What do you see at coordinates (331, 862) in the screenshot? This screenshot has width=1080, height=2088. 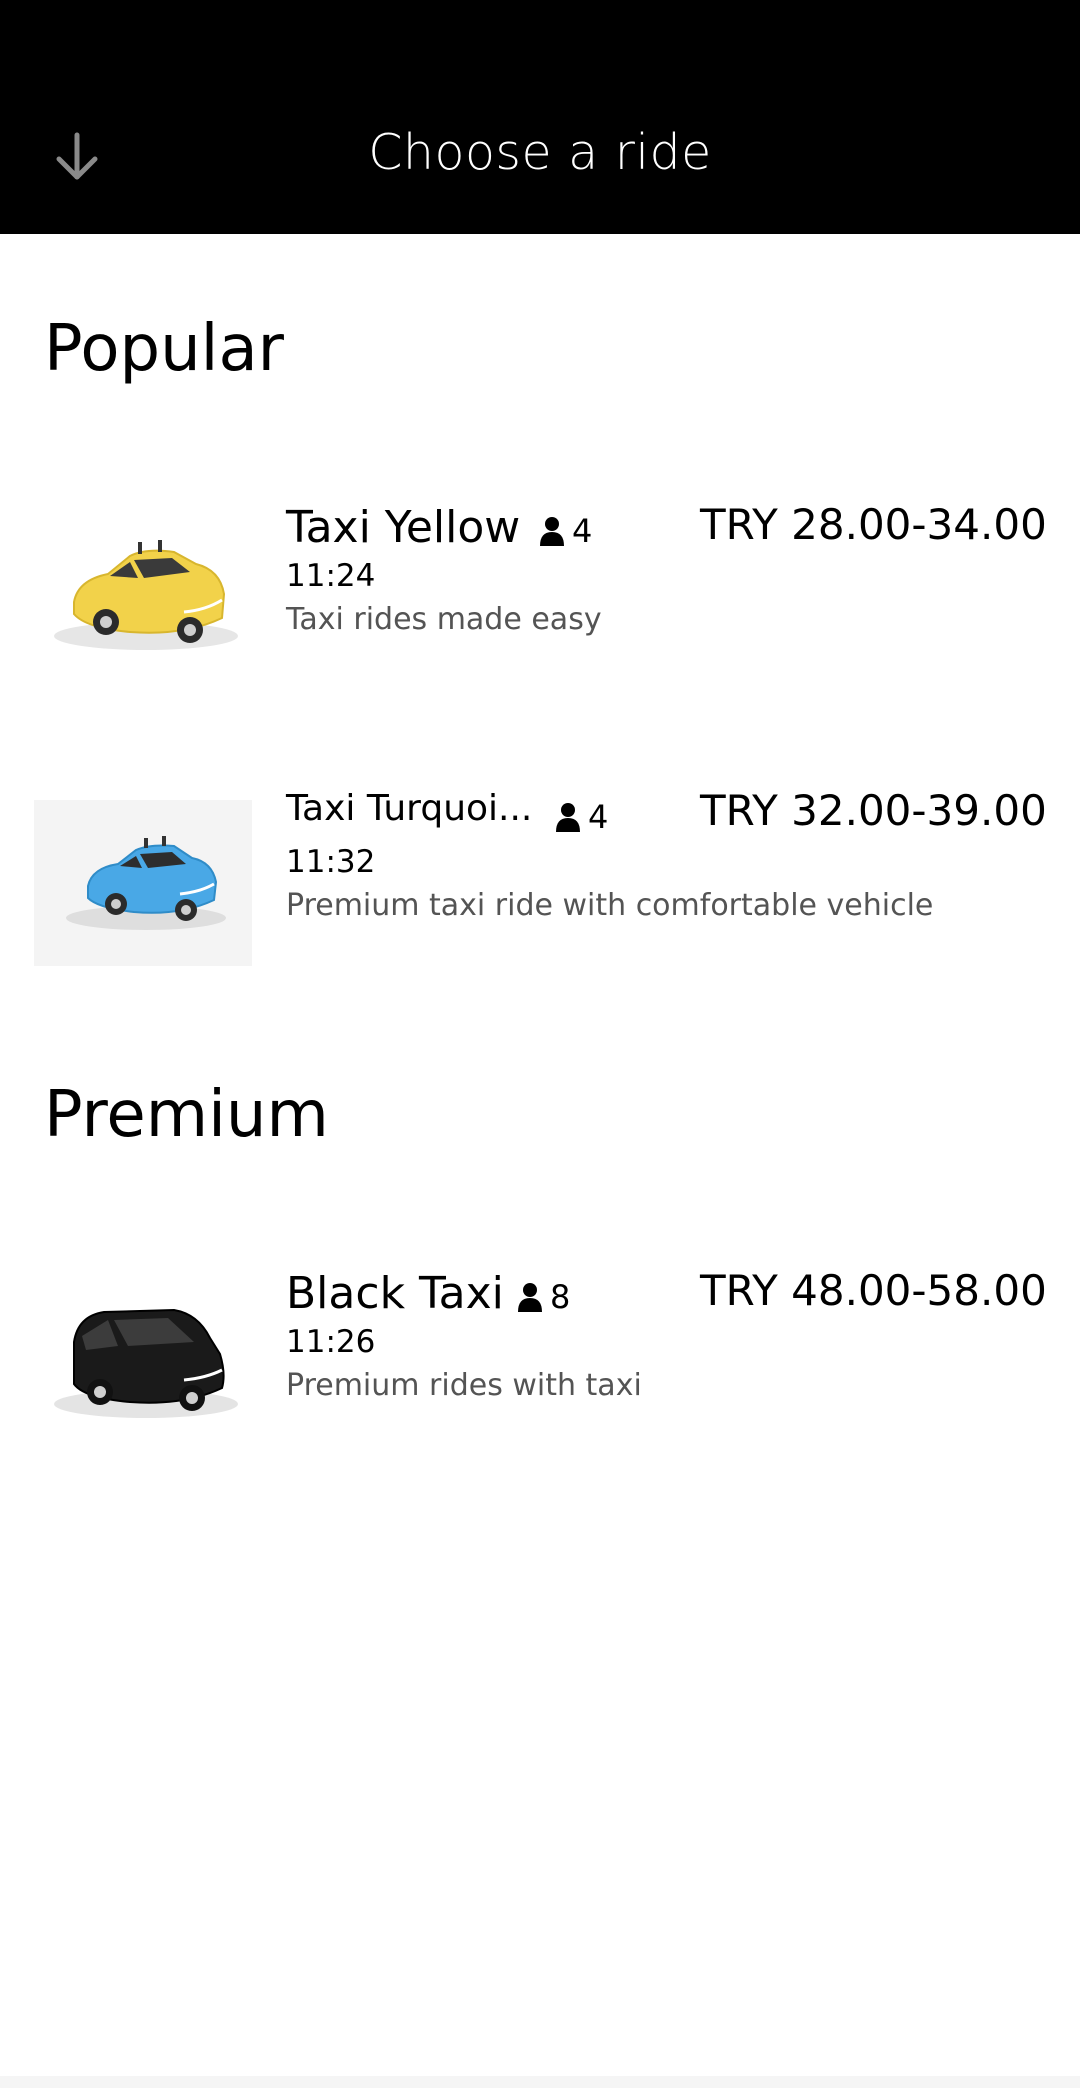 I see `ride-eta: 11:32` at bounding box center [331, 862].